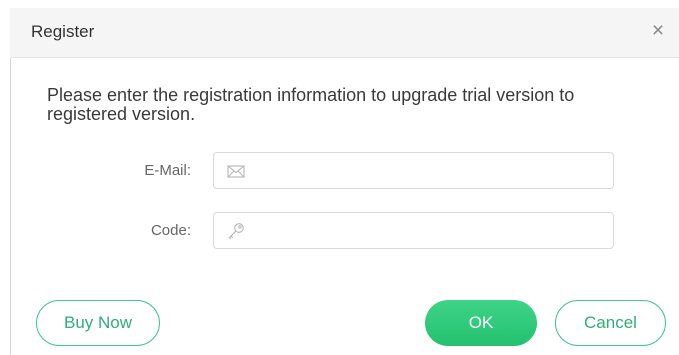 The width and height of the screenshot is (679, 355). I want to click on email-field, so click(413, 170).